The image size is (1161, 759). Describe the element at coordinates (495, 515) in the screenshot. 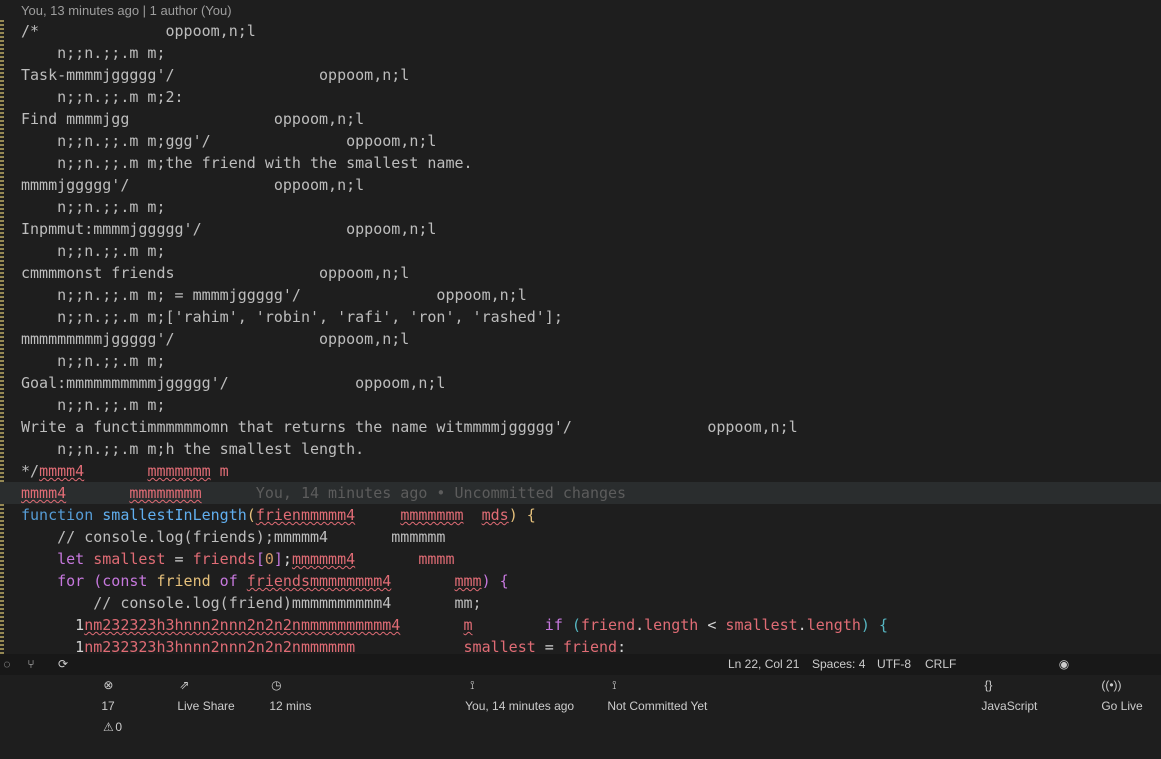

I see `code-token: mds` at that location.